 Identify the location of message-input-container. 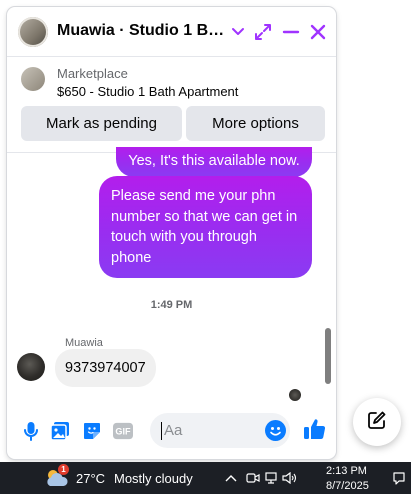
(220, 430).